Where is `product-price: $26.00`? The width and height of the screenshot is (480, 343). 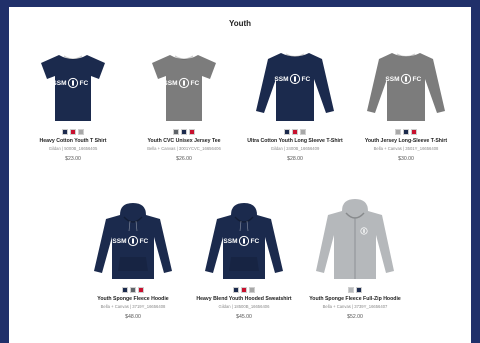
product-price: $26.00 is located at coordinates (184, 158).